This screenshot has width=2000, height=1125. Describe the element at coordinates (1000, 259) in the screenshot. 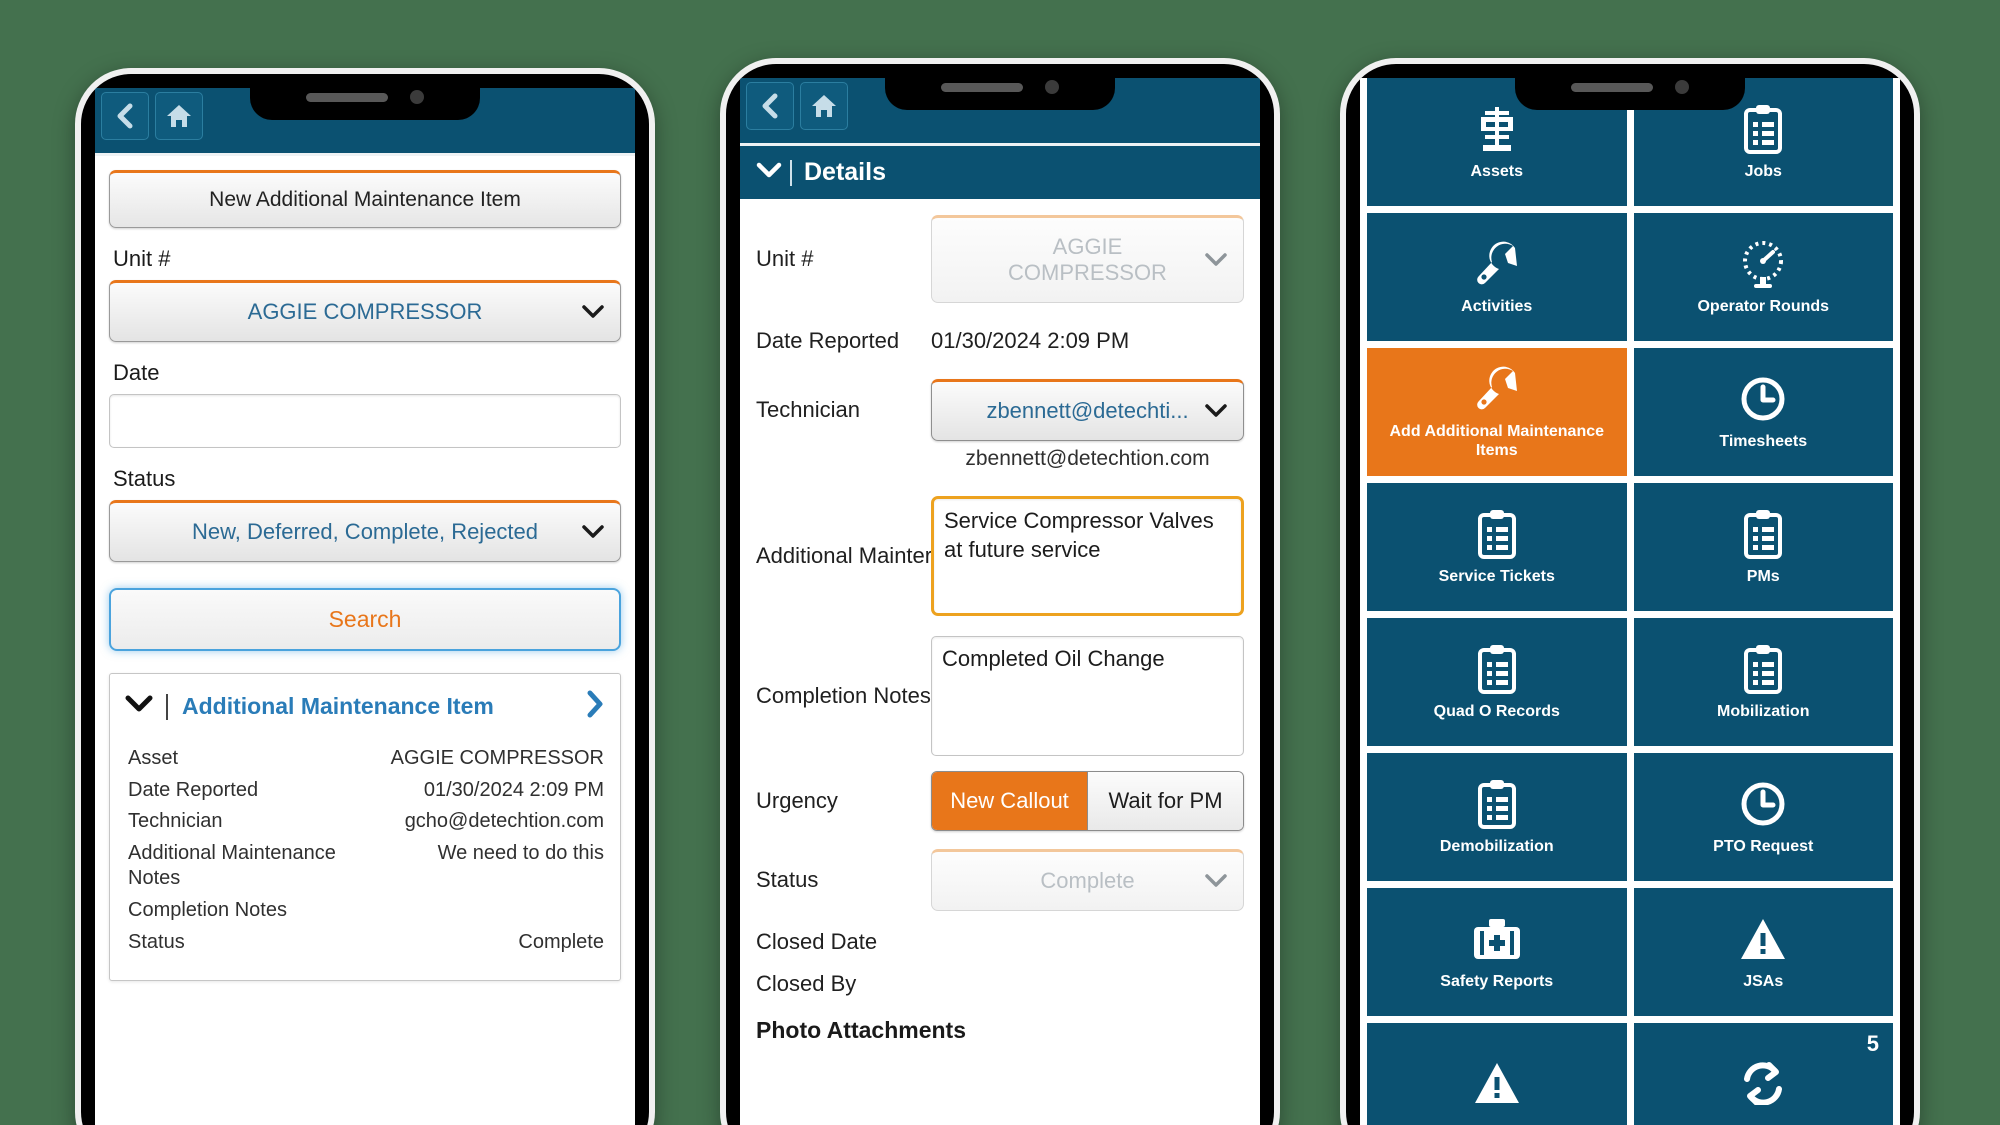

I see `unit-row: Unit # AGGIE COMPRESSOR` at that location.